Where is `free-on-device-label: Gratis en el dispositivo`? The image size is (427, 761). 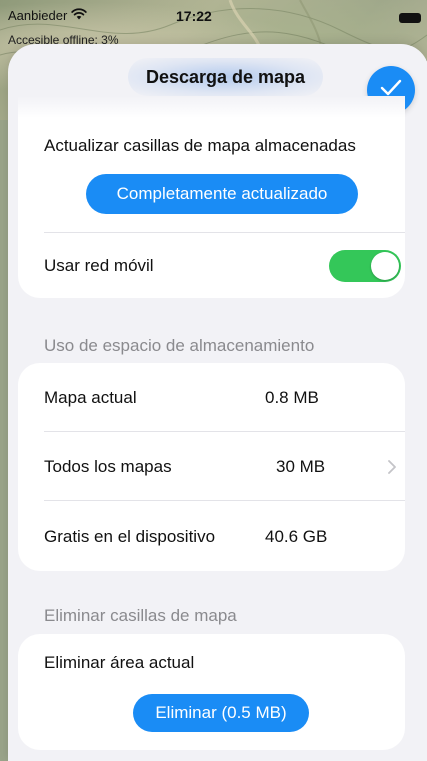 free-on-device-label: Gratis en el dispositivo is located at coordinates (130, 536).